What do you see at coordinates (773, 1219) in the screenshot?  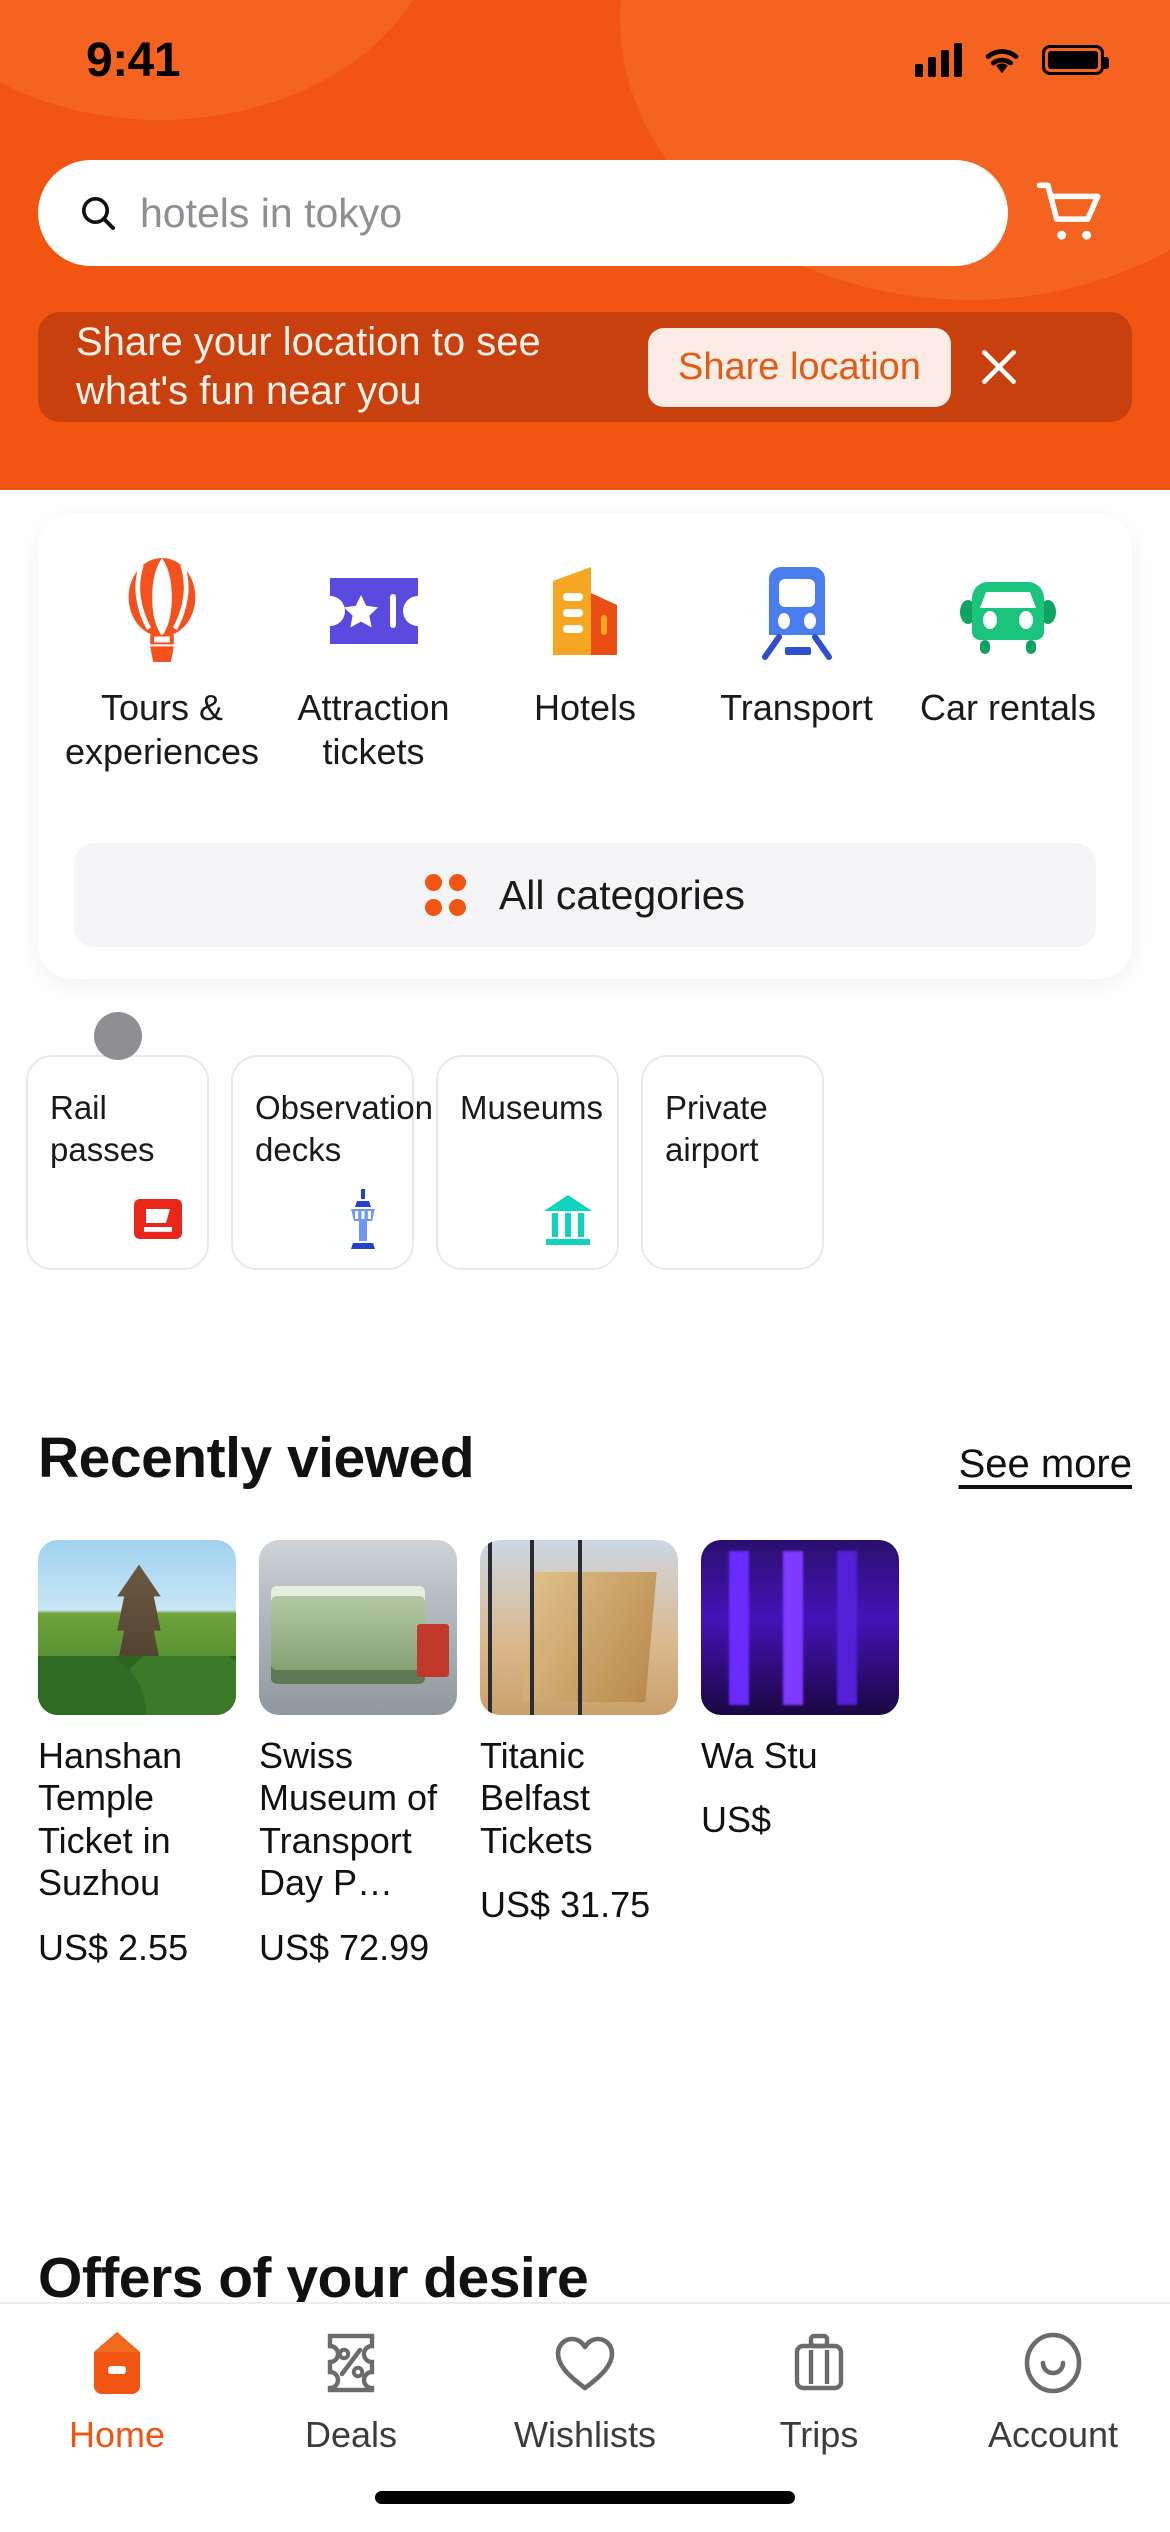 I see `airport-transfer-icon` at bounding box center [773, 1219].